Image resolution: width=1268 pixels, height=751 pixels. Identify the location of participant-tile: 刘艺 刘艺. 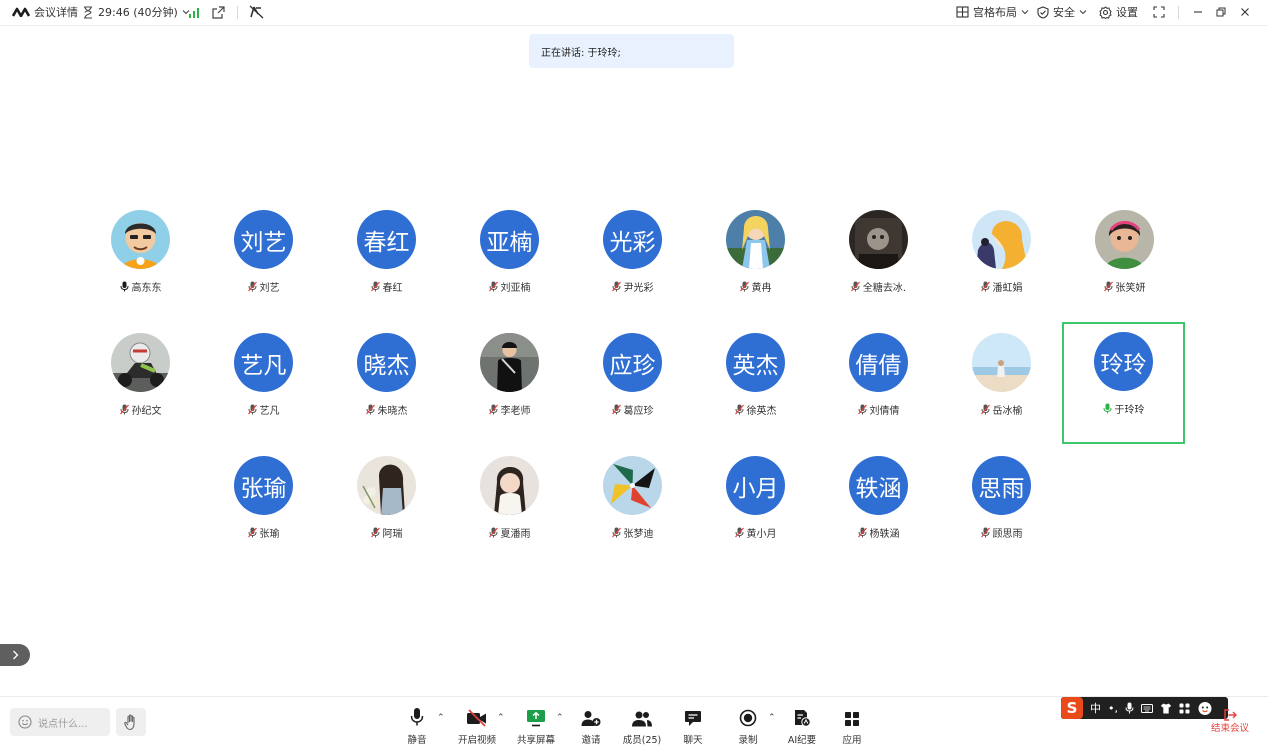
(263, 261).